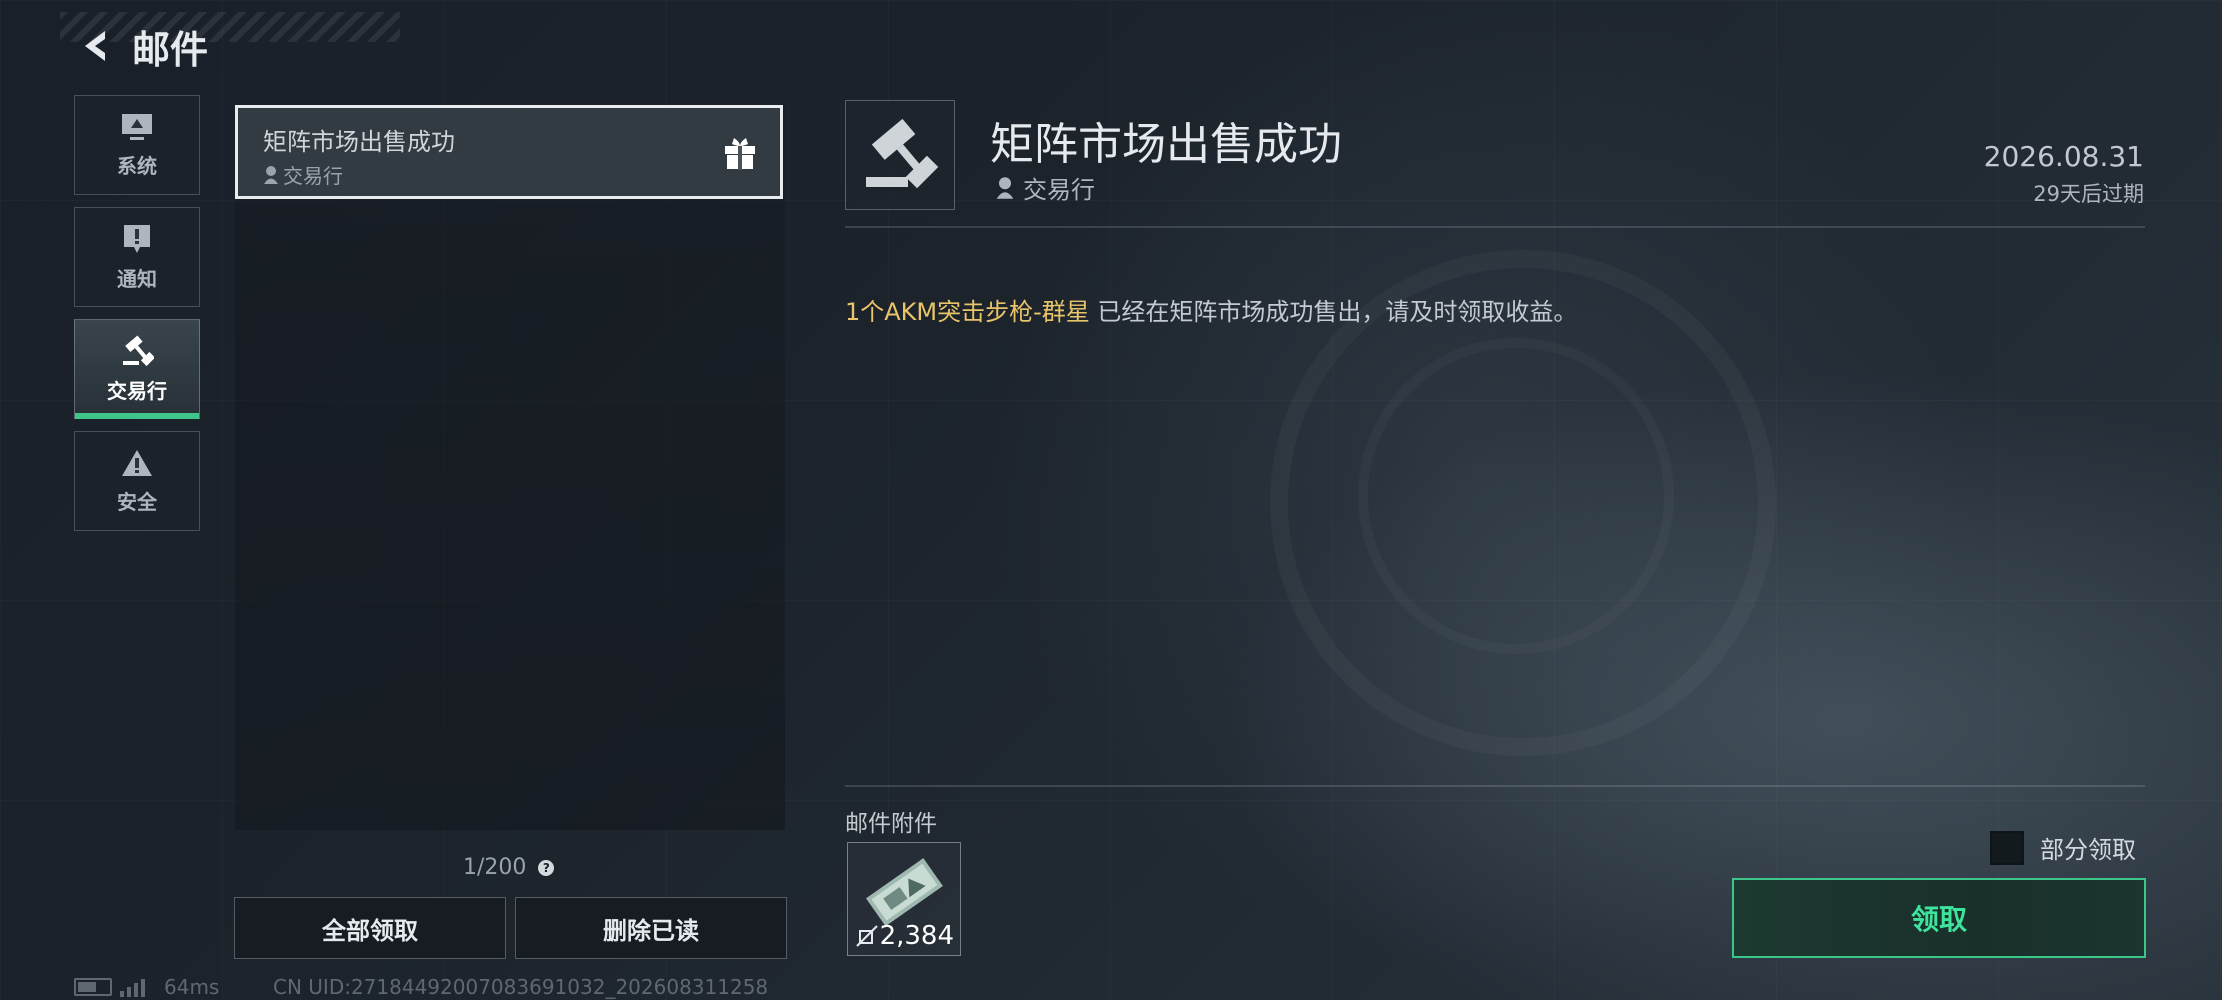  Describe the element at coordinates (1333, 312) in the screenshot. I see `mail-body-text: 已经在矩阵市场成功售出，请及时领取收益。` at that location.